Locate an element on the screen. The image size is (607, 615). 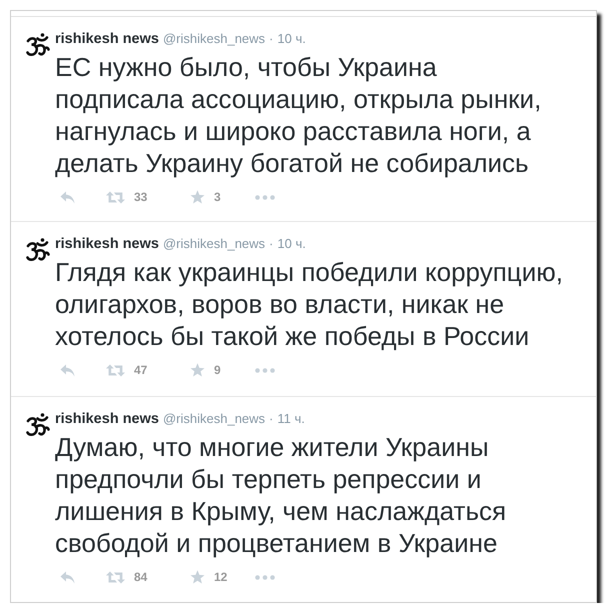
favorite-button: 12 is located at coordinates (209, 577).